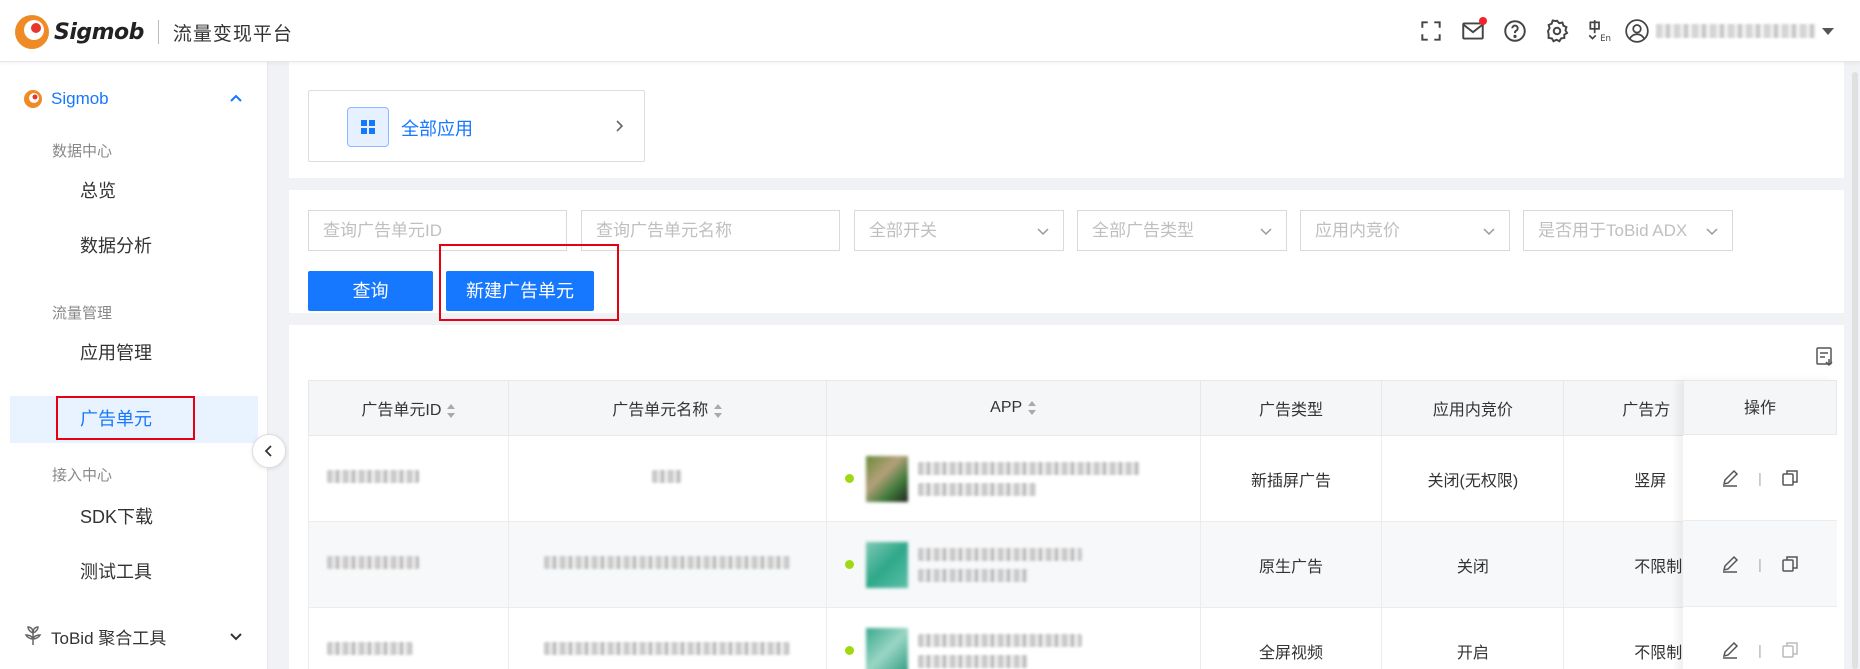 The image size is (1860, 669). Describe the element at coordinates (232, 34) in the screenshot. I see `platform-name: 流量变现平台` at that location.